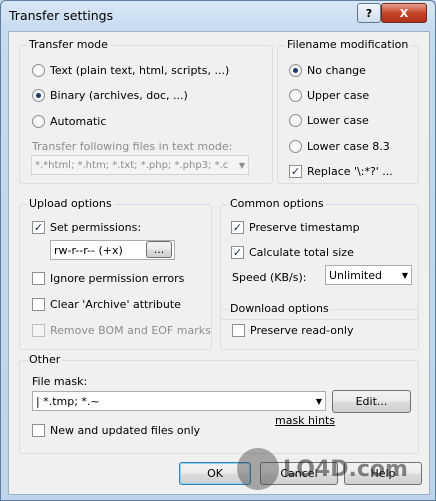 This screenshot has height=501, width=436. What do you see at coordinates (215, 473) in the screenshot?
I see `ok-button: OK` at bounding box center [215, 473].